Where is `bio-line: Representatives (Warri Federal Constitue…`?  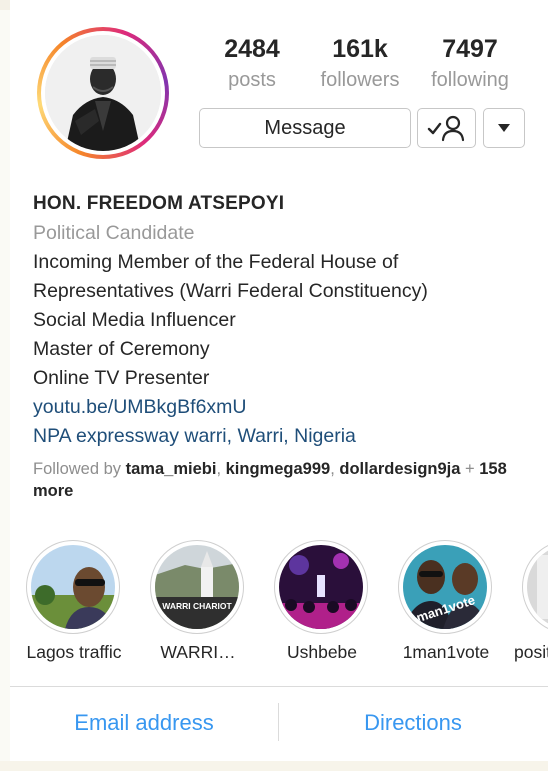
bio-line: Representatives (Warri Federal Constitue… is located at coordinates (230, 291).